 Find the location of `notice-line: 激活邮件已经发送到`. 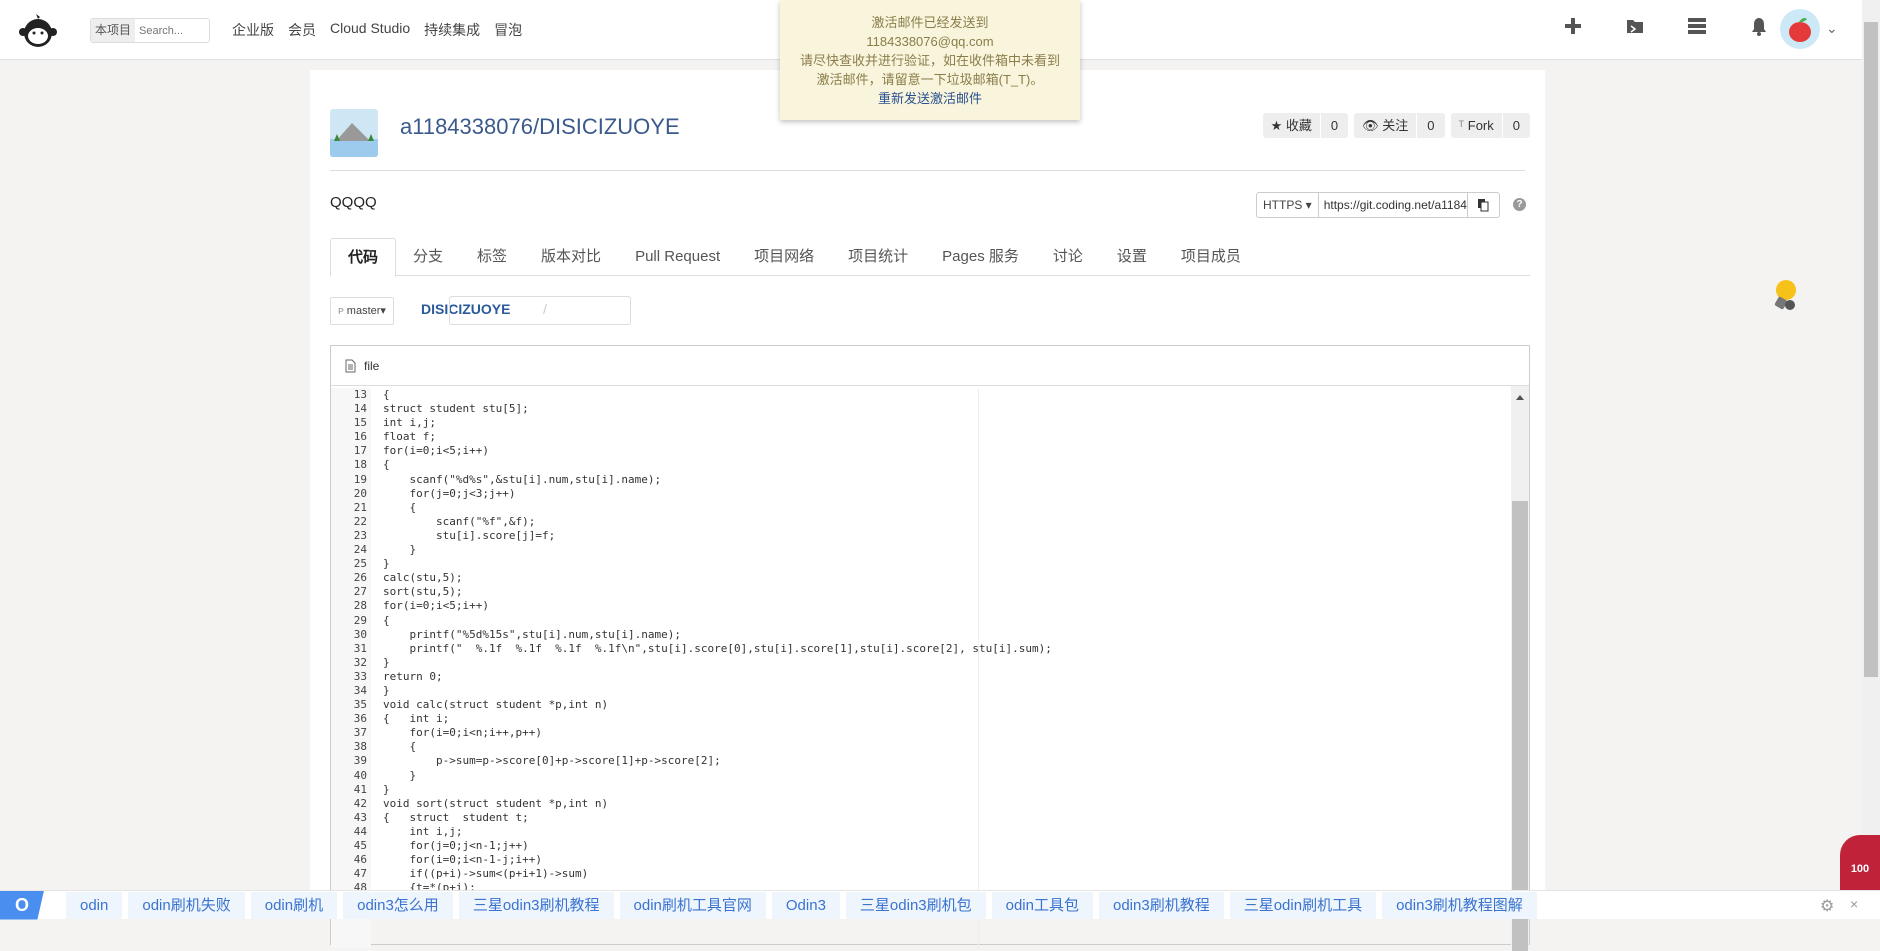

notice-line: 激活邮件已经发送到 is located at coordinates (930, 22).